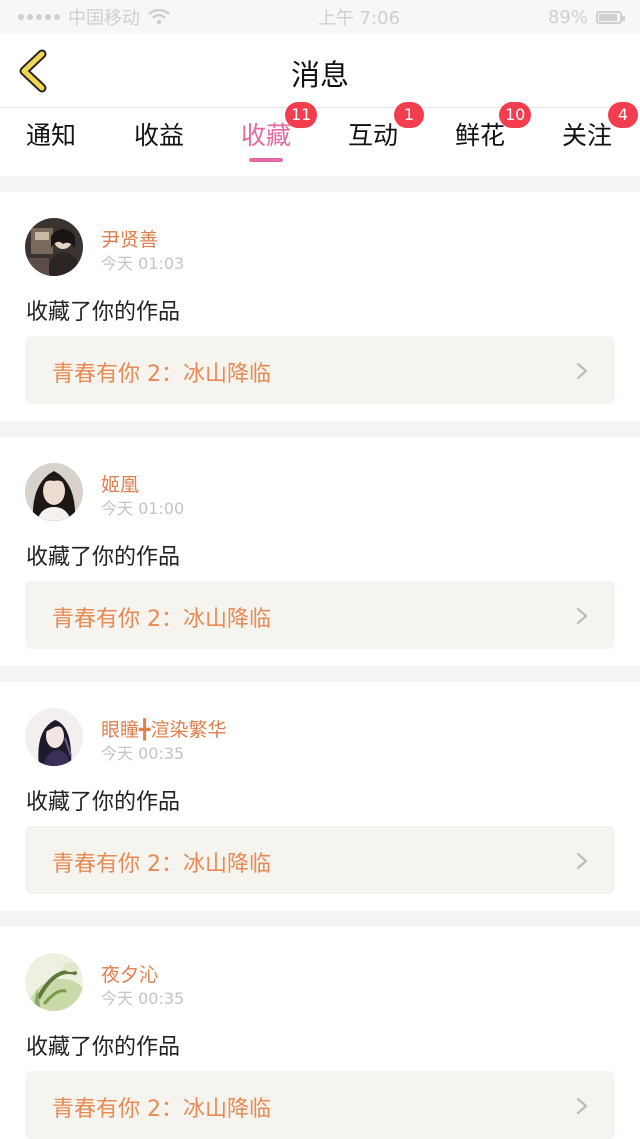  Describe the element at coordinates (39, 17) in the screenshot. I see `signal-icon` at that location.